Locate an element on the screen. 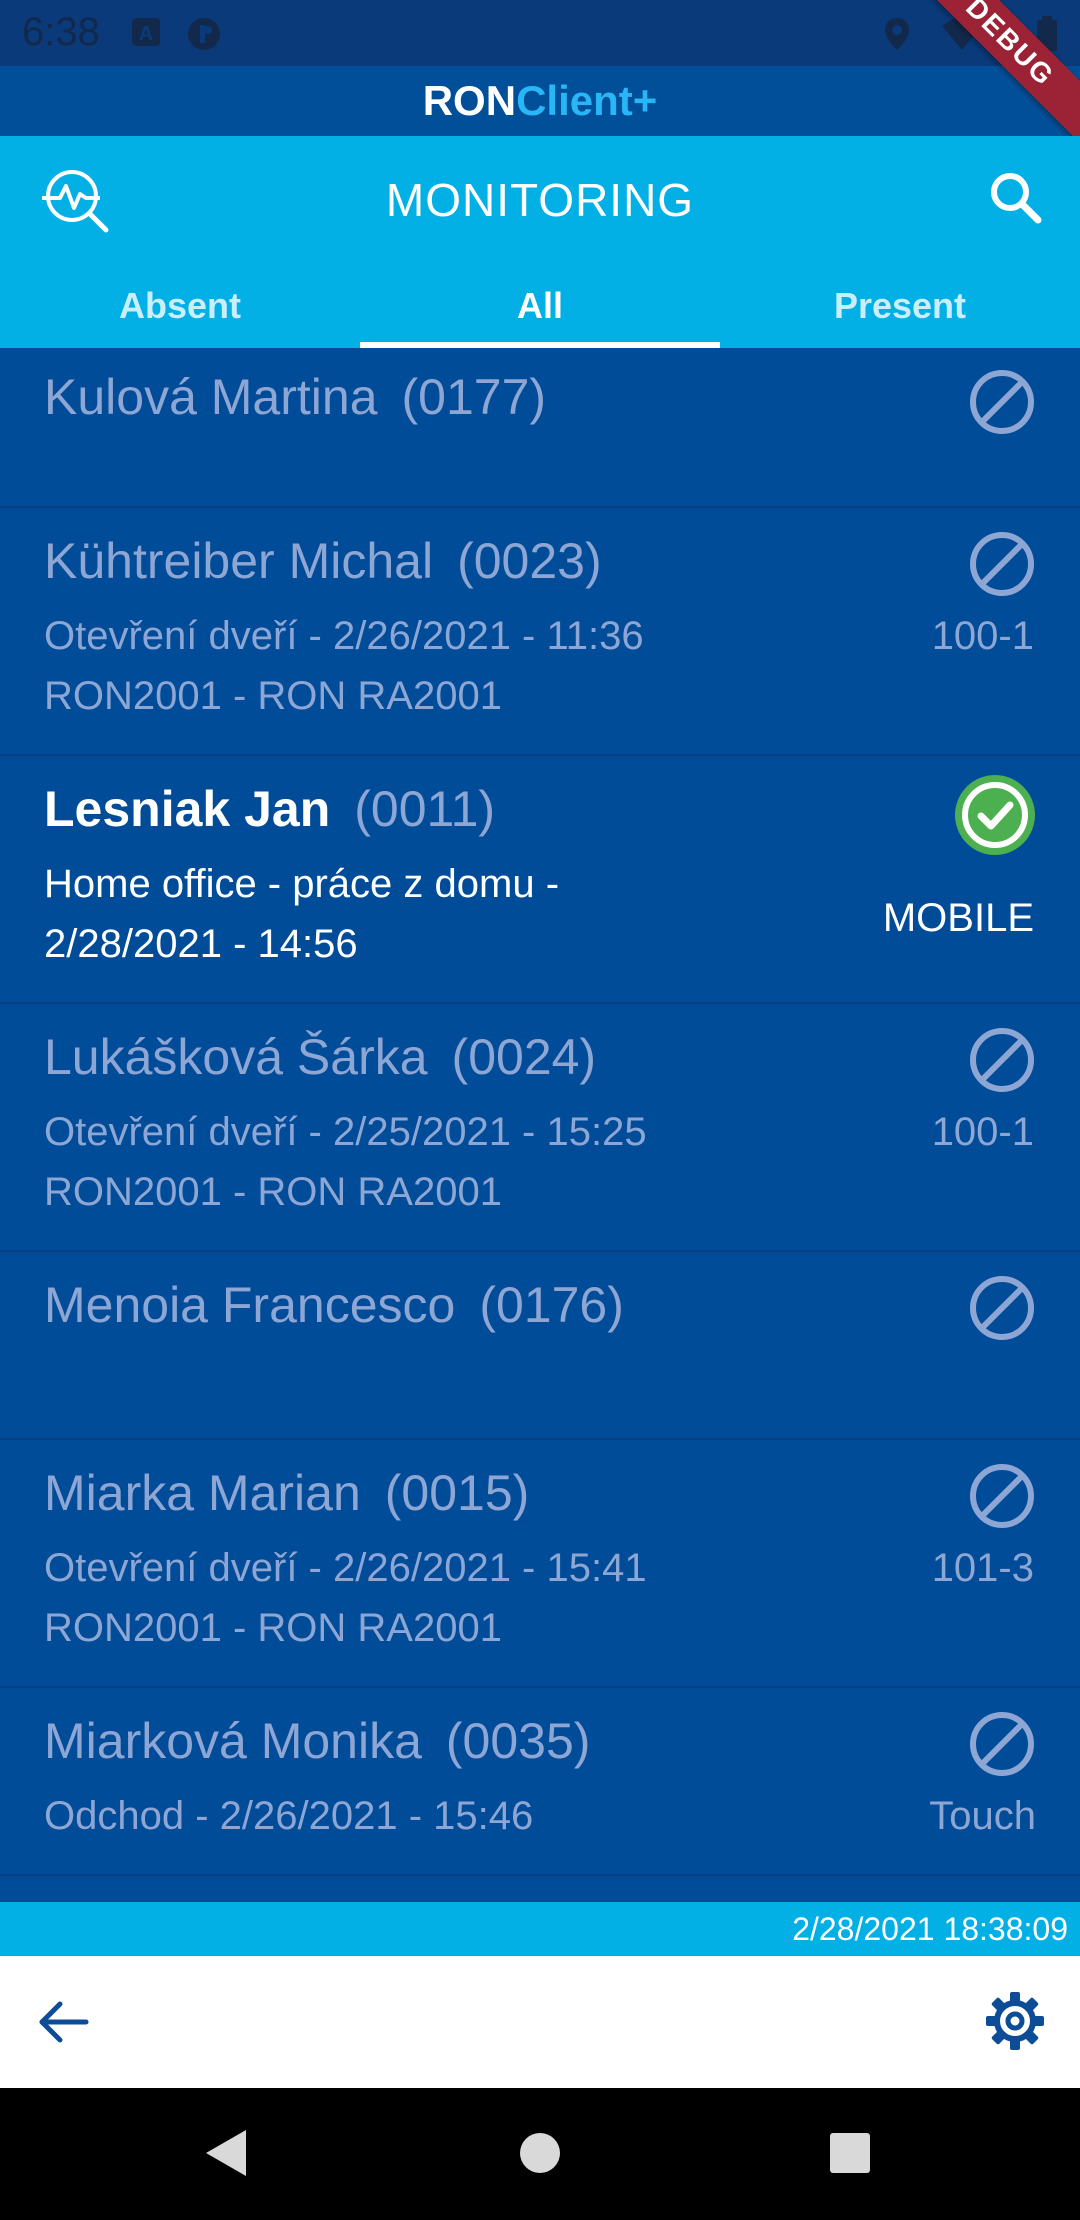  tab-bar: Absent All Present is located at coordinates (540, 306).